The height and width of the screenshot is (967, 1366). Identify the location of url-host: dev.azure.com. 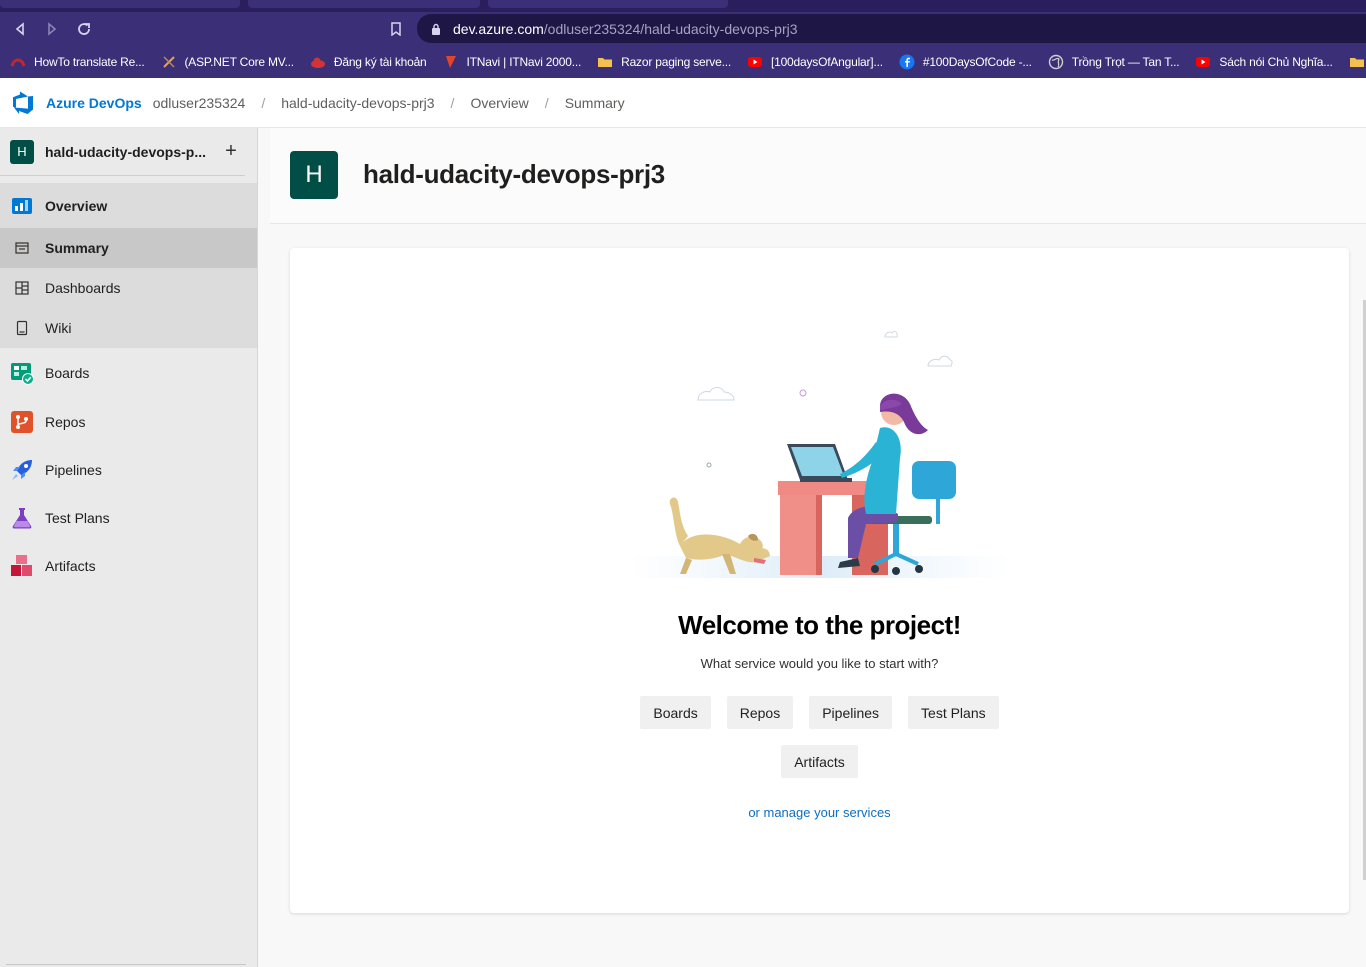
(498, 28).